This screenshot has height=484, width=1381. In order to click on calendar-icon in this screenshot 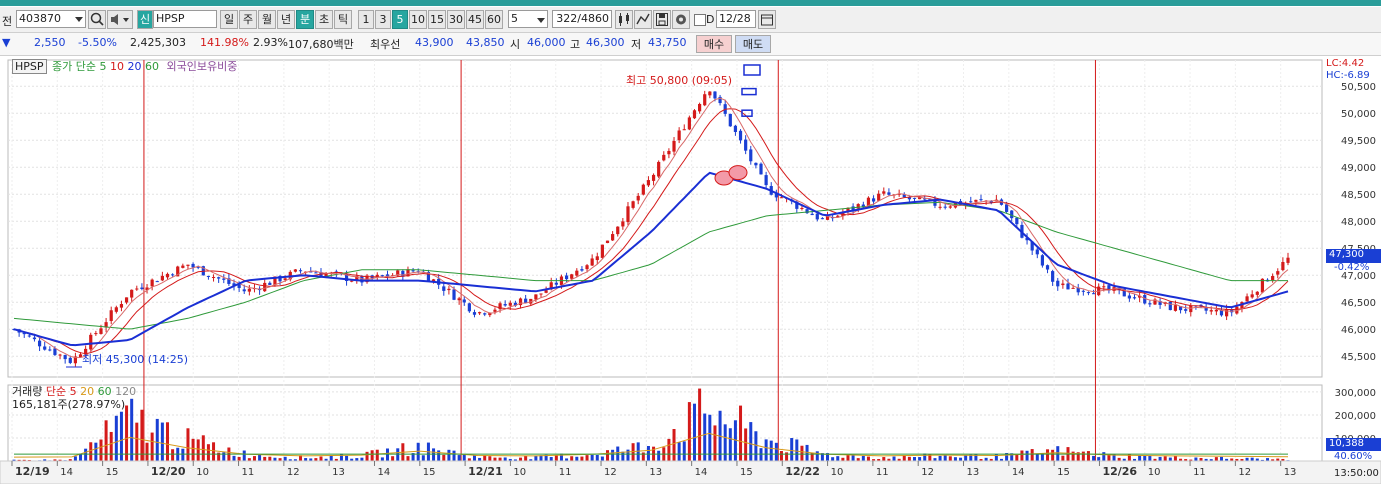, I will do `click(767, 19)`.